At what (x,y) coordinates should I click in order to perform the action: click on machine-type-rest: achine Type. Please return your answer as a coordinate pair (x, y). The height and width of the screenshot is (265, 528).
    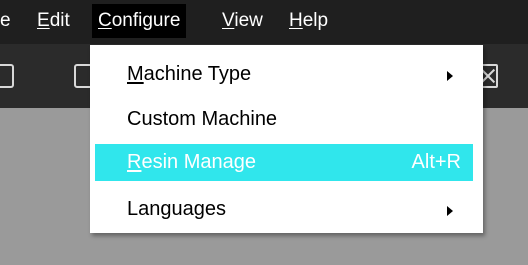
    Looking at the image, I should click on (197, 74).